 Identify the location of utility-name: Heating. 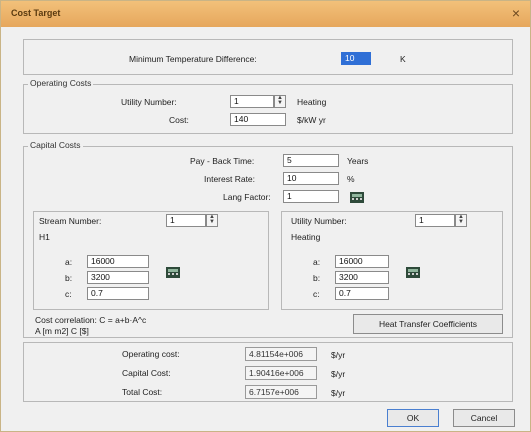
(306, 237).